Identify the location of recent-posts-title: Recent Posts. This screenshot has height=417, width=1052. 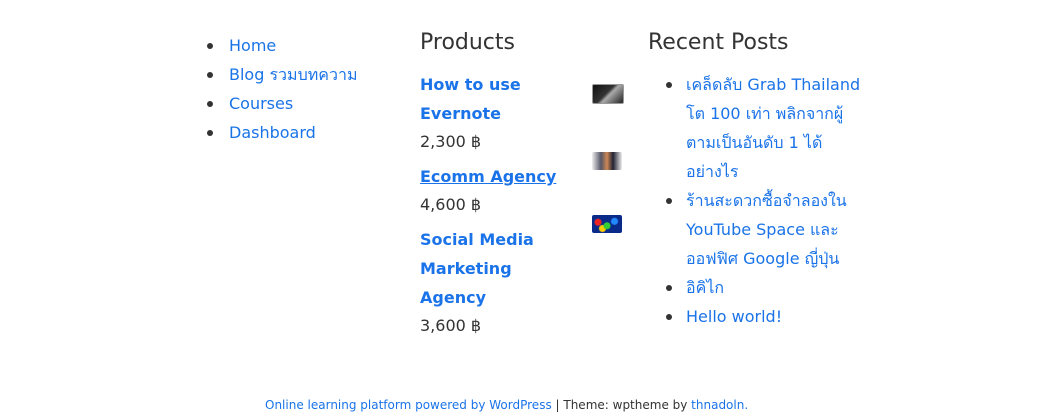
(718, 42).